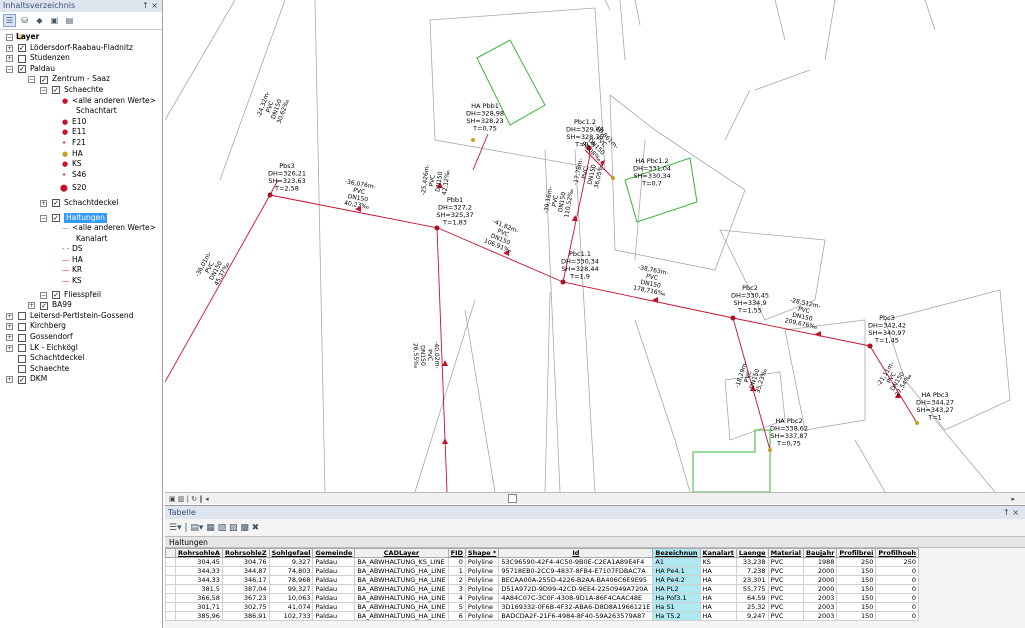 This screenshot has height=628, width=1025. I want to click on table-cell: 250, so click(897, 562).